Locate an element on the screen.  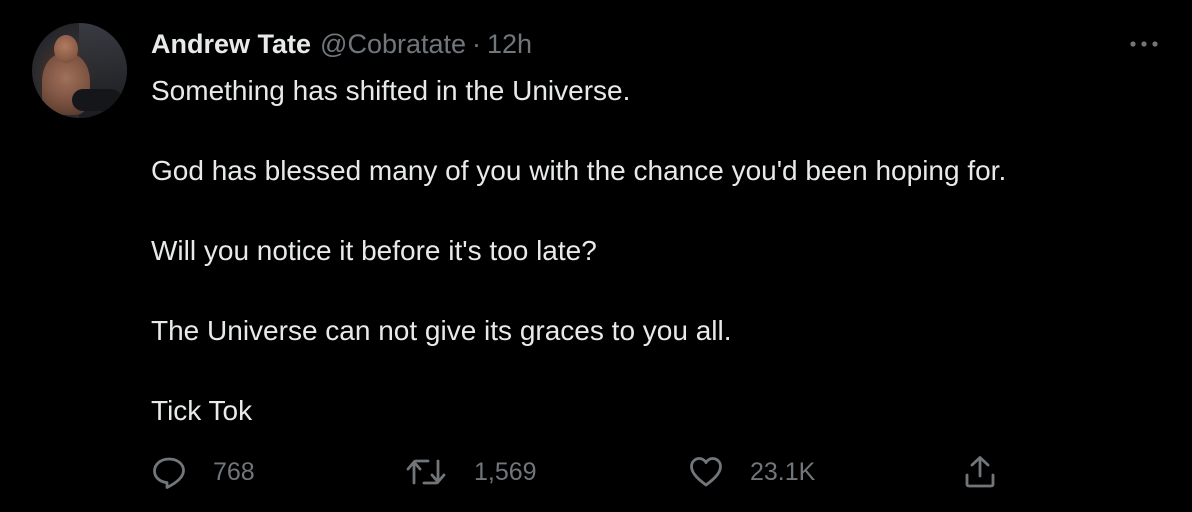
like-count: 23.1K is located at coordinates (783, 471).